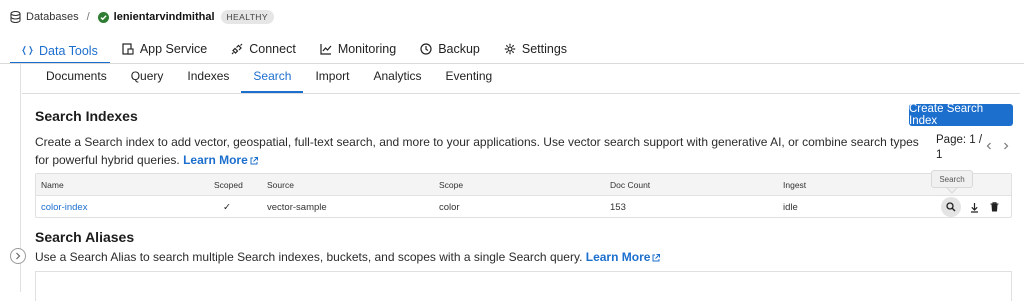 The image size is (1024, 301). I want to click on subtab-documents: Documents, so click(76, 78).